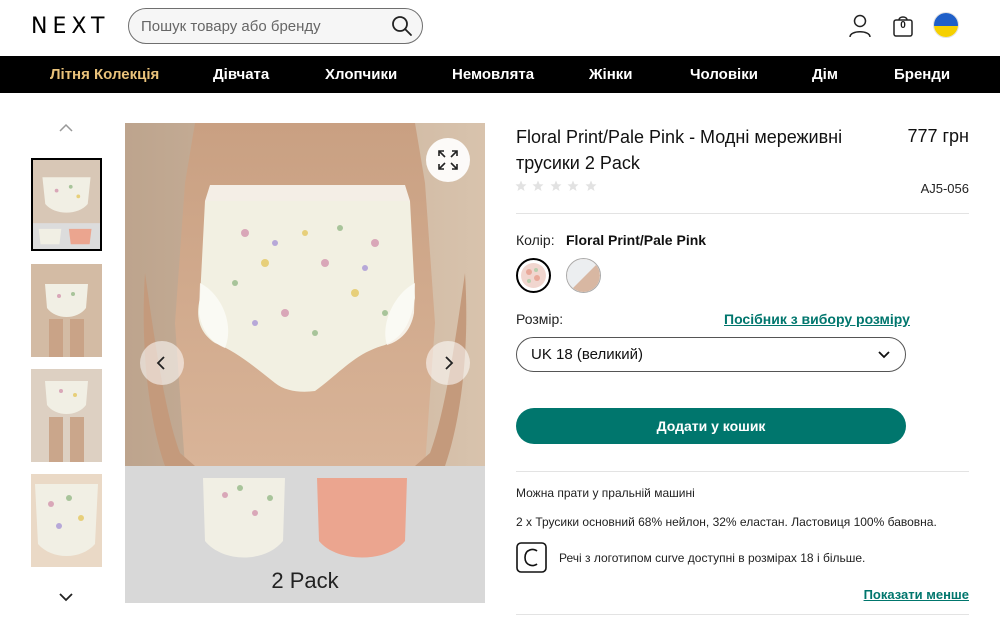 The image size is (1000, 623). Describe the element at coordinates (540, 319) in the screenshot. I see `size-label: Розмір:` at that location.